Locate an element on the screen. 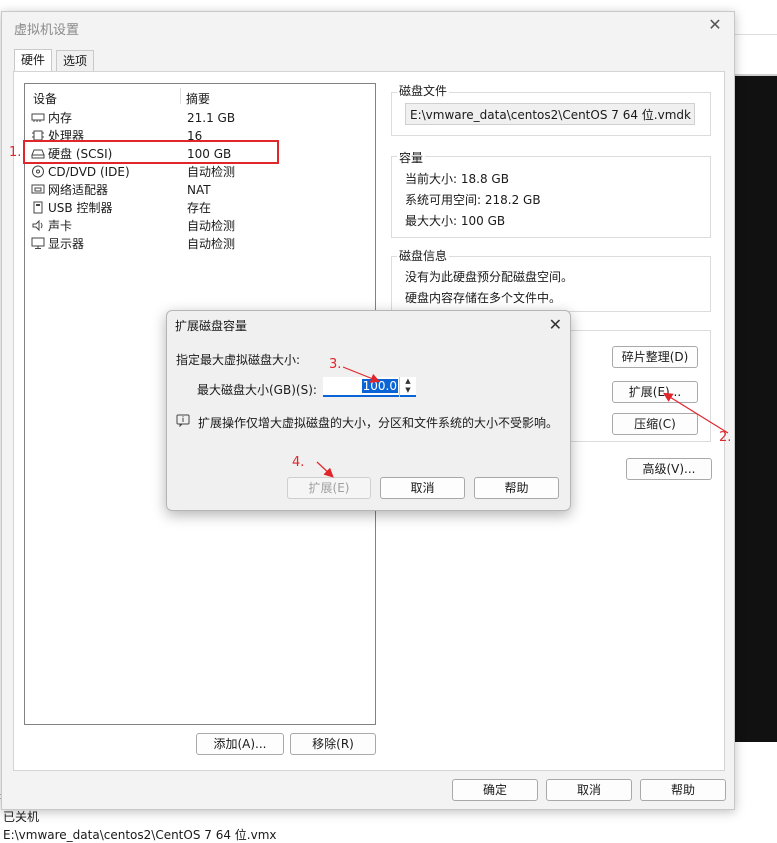 This screenshot has height=843, width=777. device-summary: 21.1 GB is located at coordinates (211, 118).